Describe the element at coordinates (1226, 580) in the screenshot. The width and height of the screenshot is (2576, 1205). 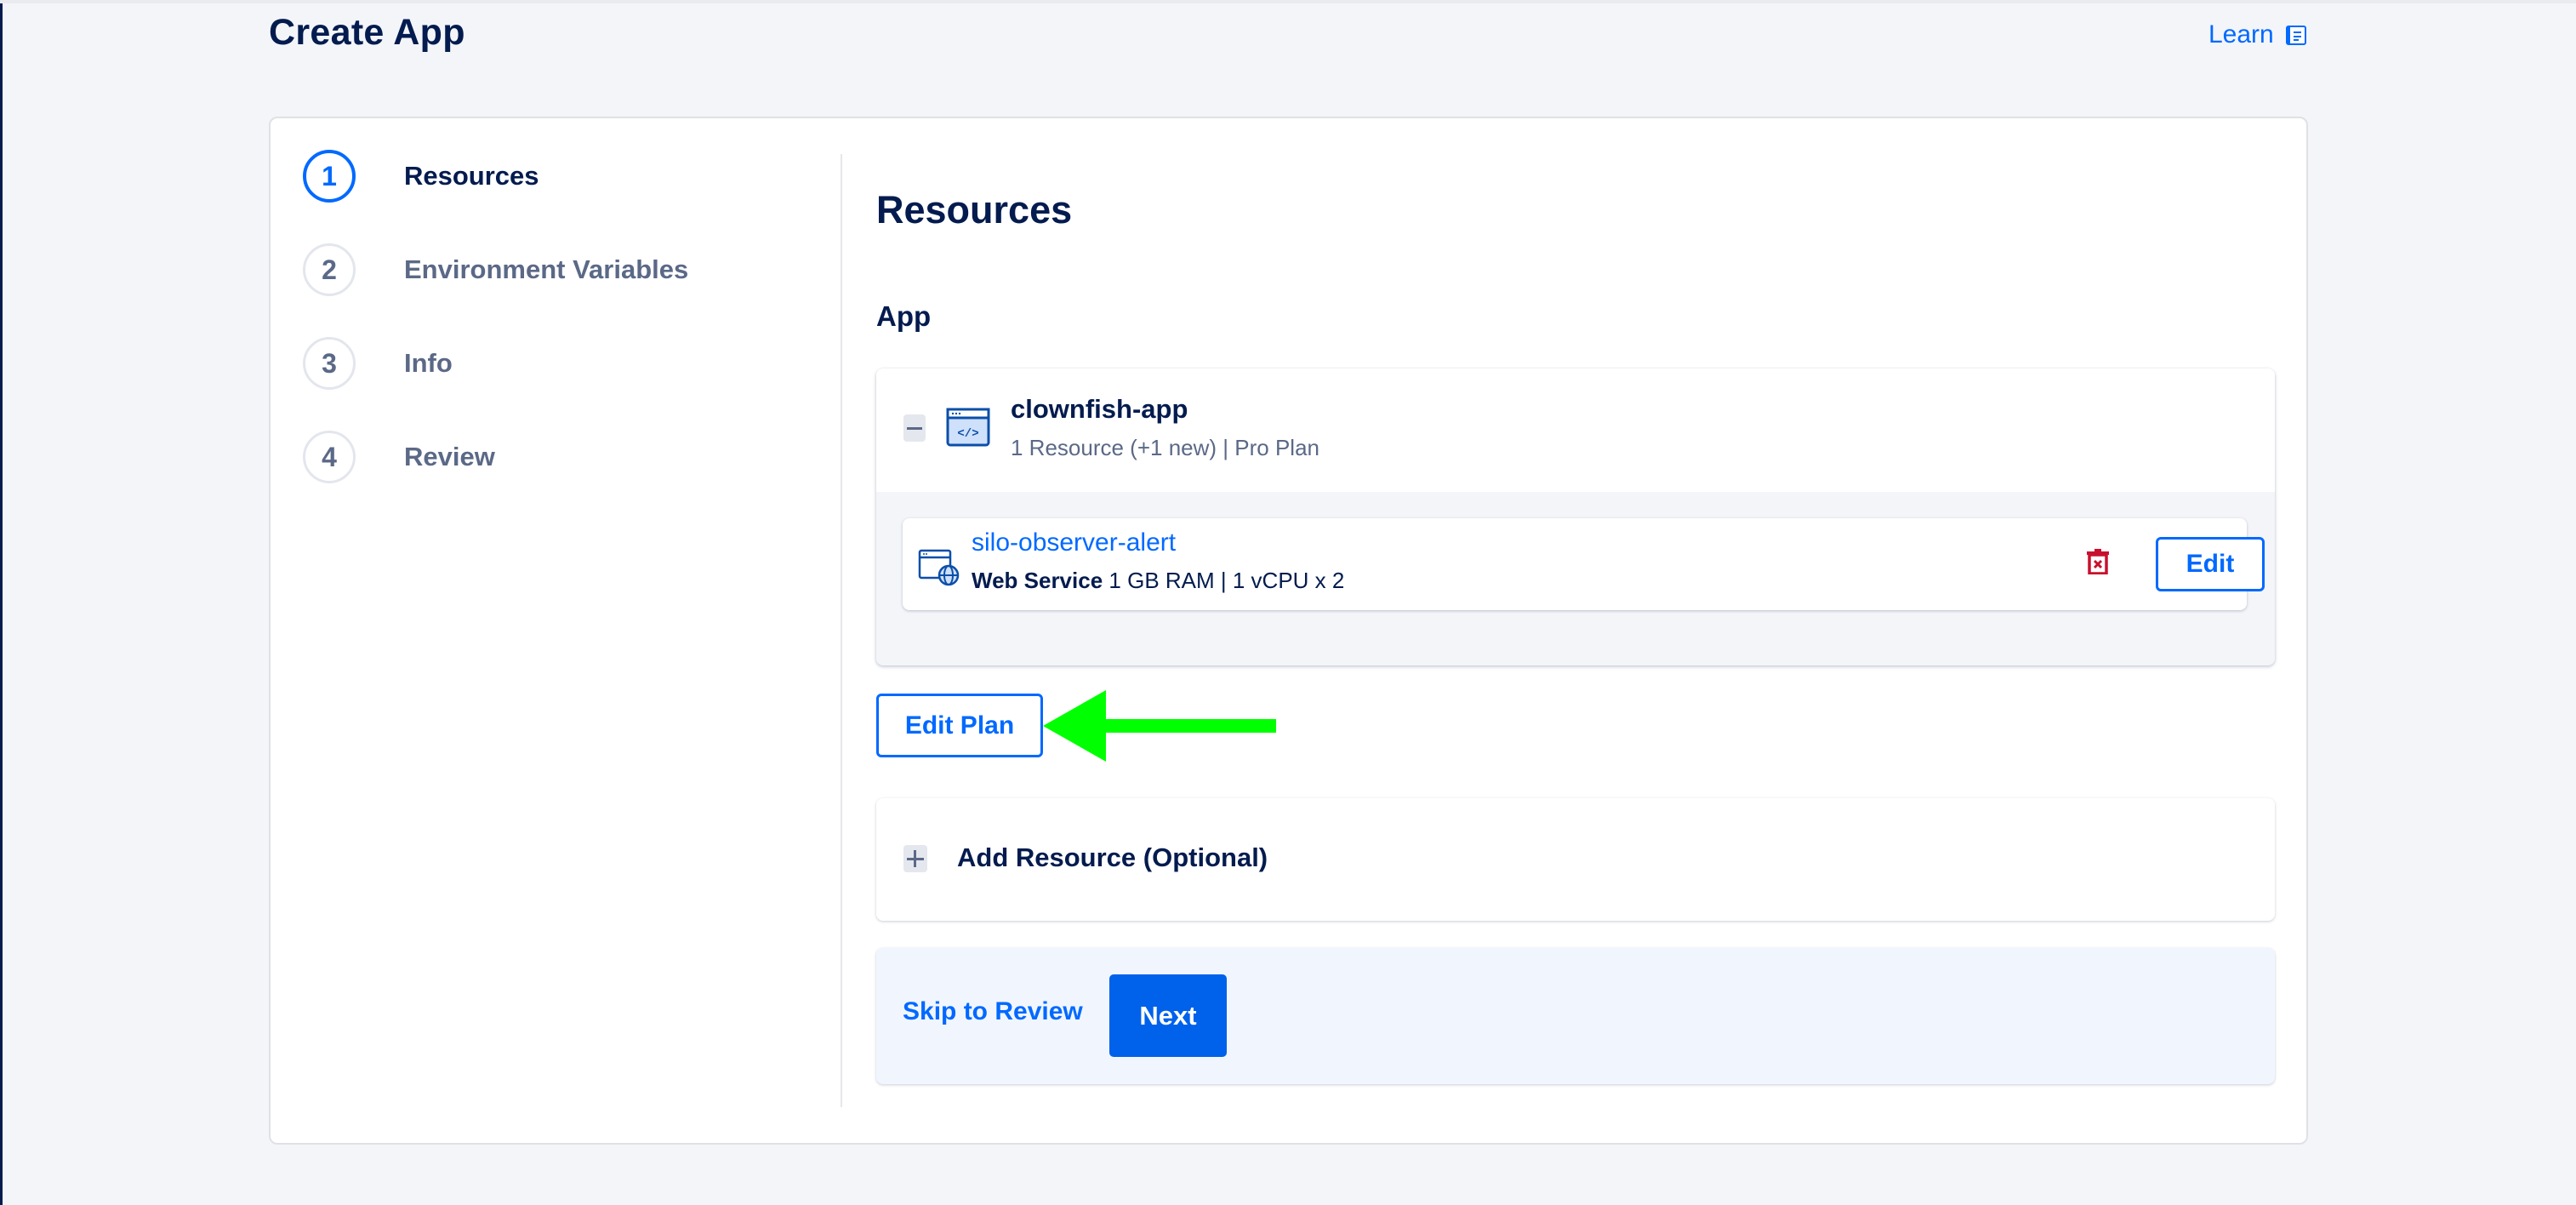
I see `resource-spec: 1 GB RAM | 1 vCPU x 2` at that location.